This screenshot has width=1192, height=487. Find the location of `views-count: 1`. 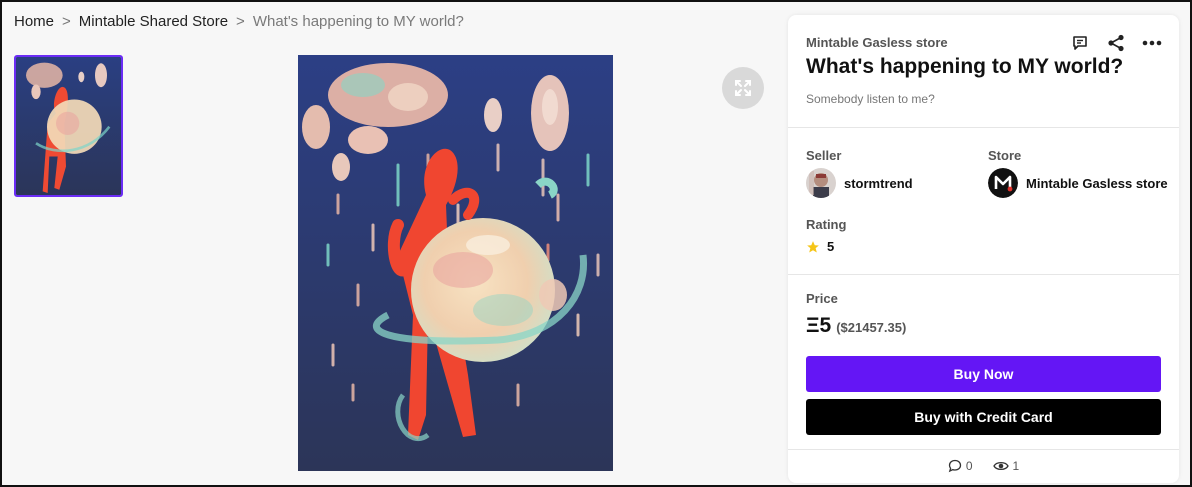

views-count: 1 is located at coordinates (1006, 466).